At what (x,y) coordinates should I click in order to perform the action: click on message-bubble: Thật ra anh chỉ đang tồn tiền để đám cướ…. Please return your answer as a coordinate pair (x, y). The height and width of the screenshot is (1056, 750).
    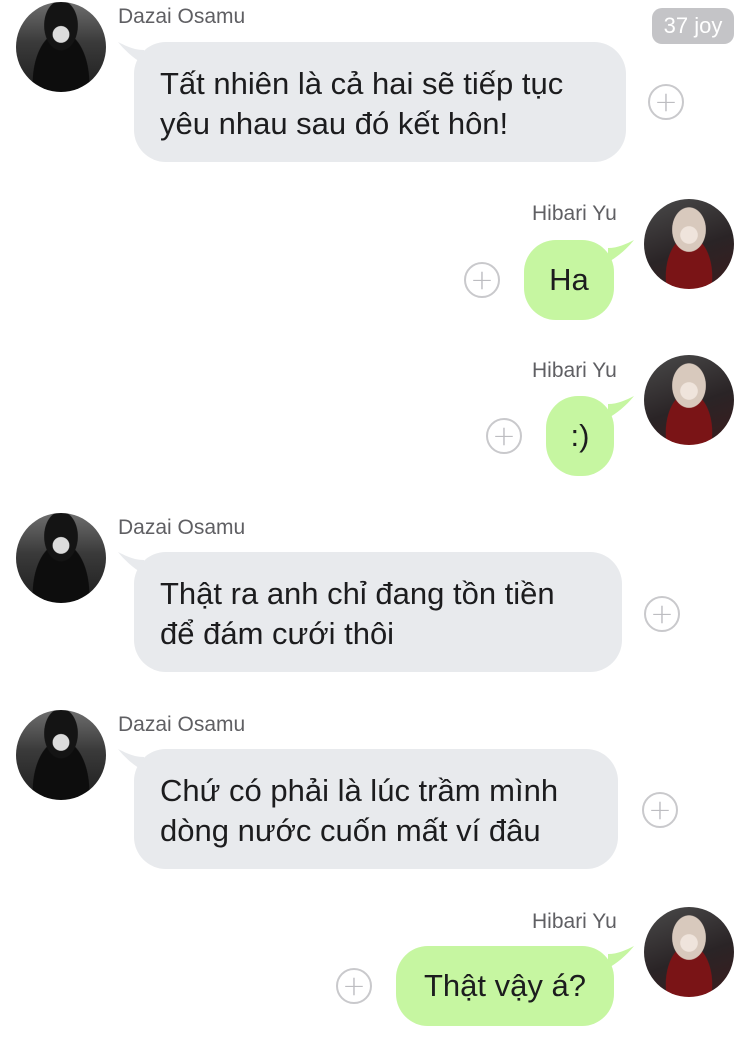
    Looking at the image, I should click on (378, 612).